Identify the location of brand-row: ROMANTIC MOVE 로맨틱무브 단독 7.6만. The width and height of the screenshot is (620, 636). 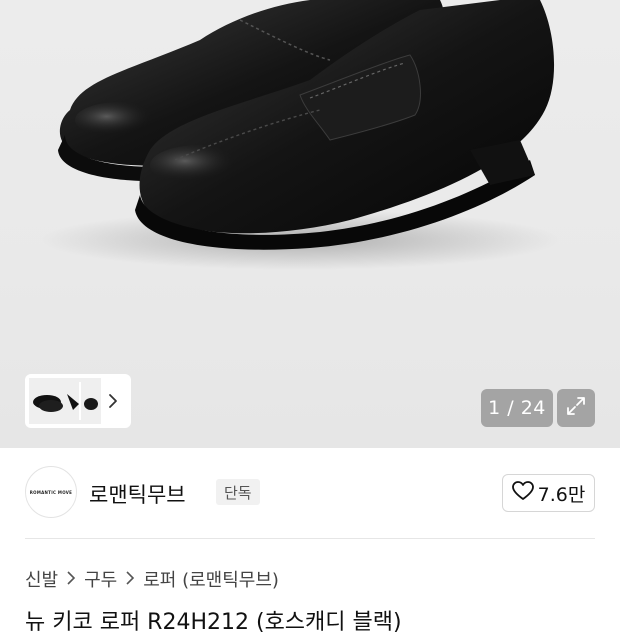
(310, 493).